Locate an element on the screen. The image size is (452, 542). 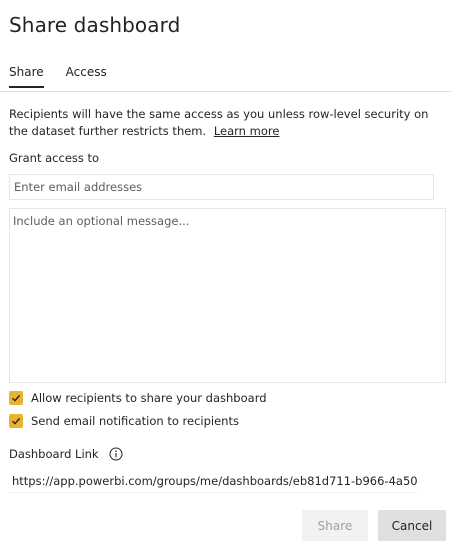
email-input is located at coordinates (221, 187).